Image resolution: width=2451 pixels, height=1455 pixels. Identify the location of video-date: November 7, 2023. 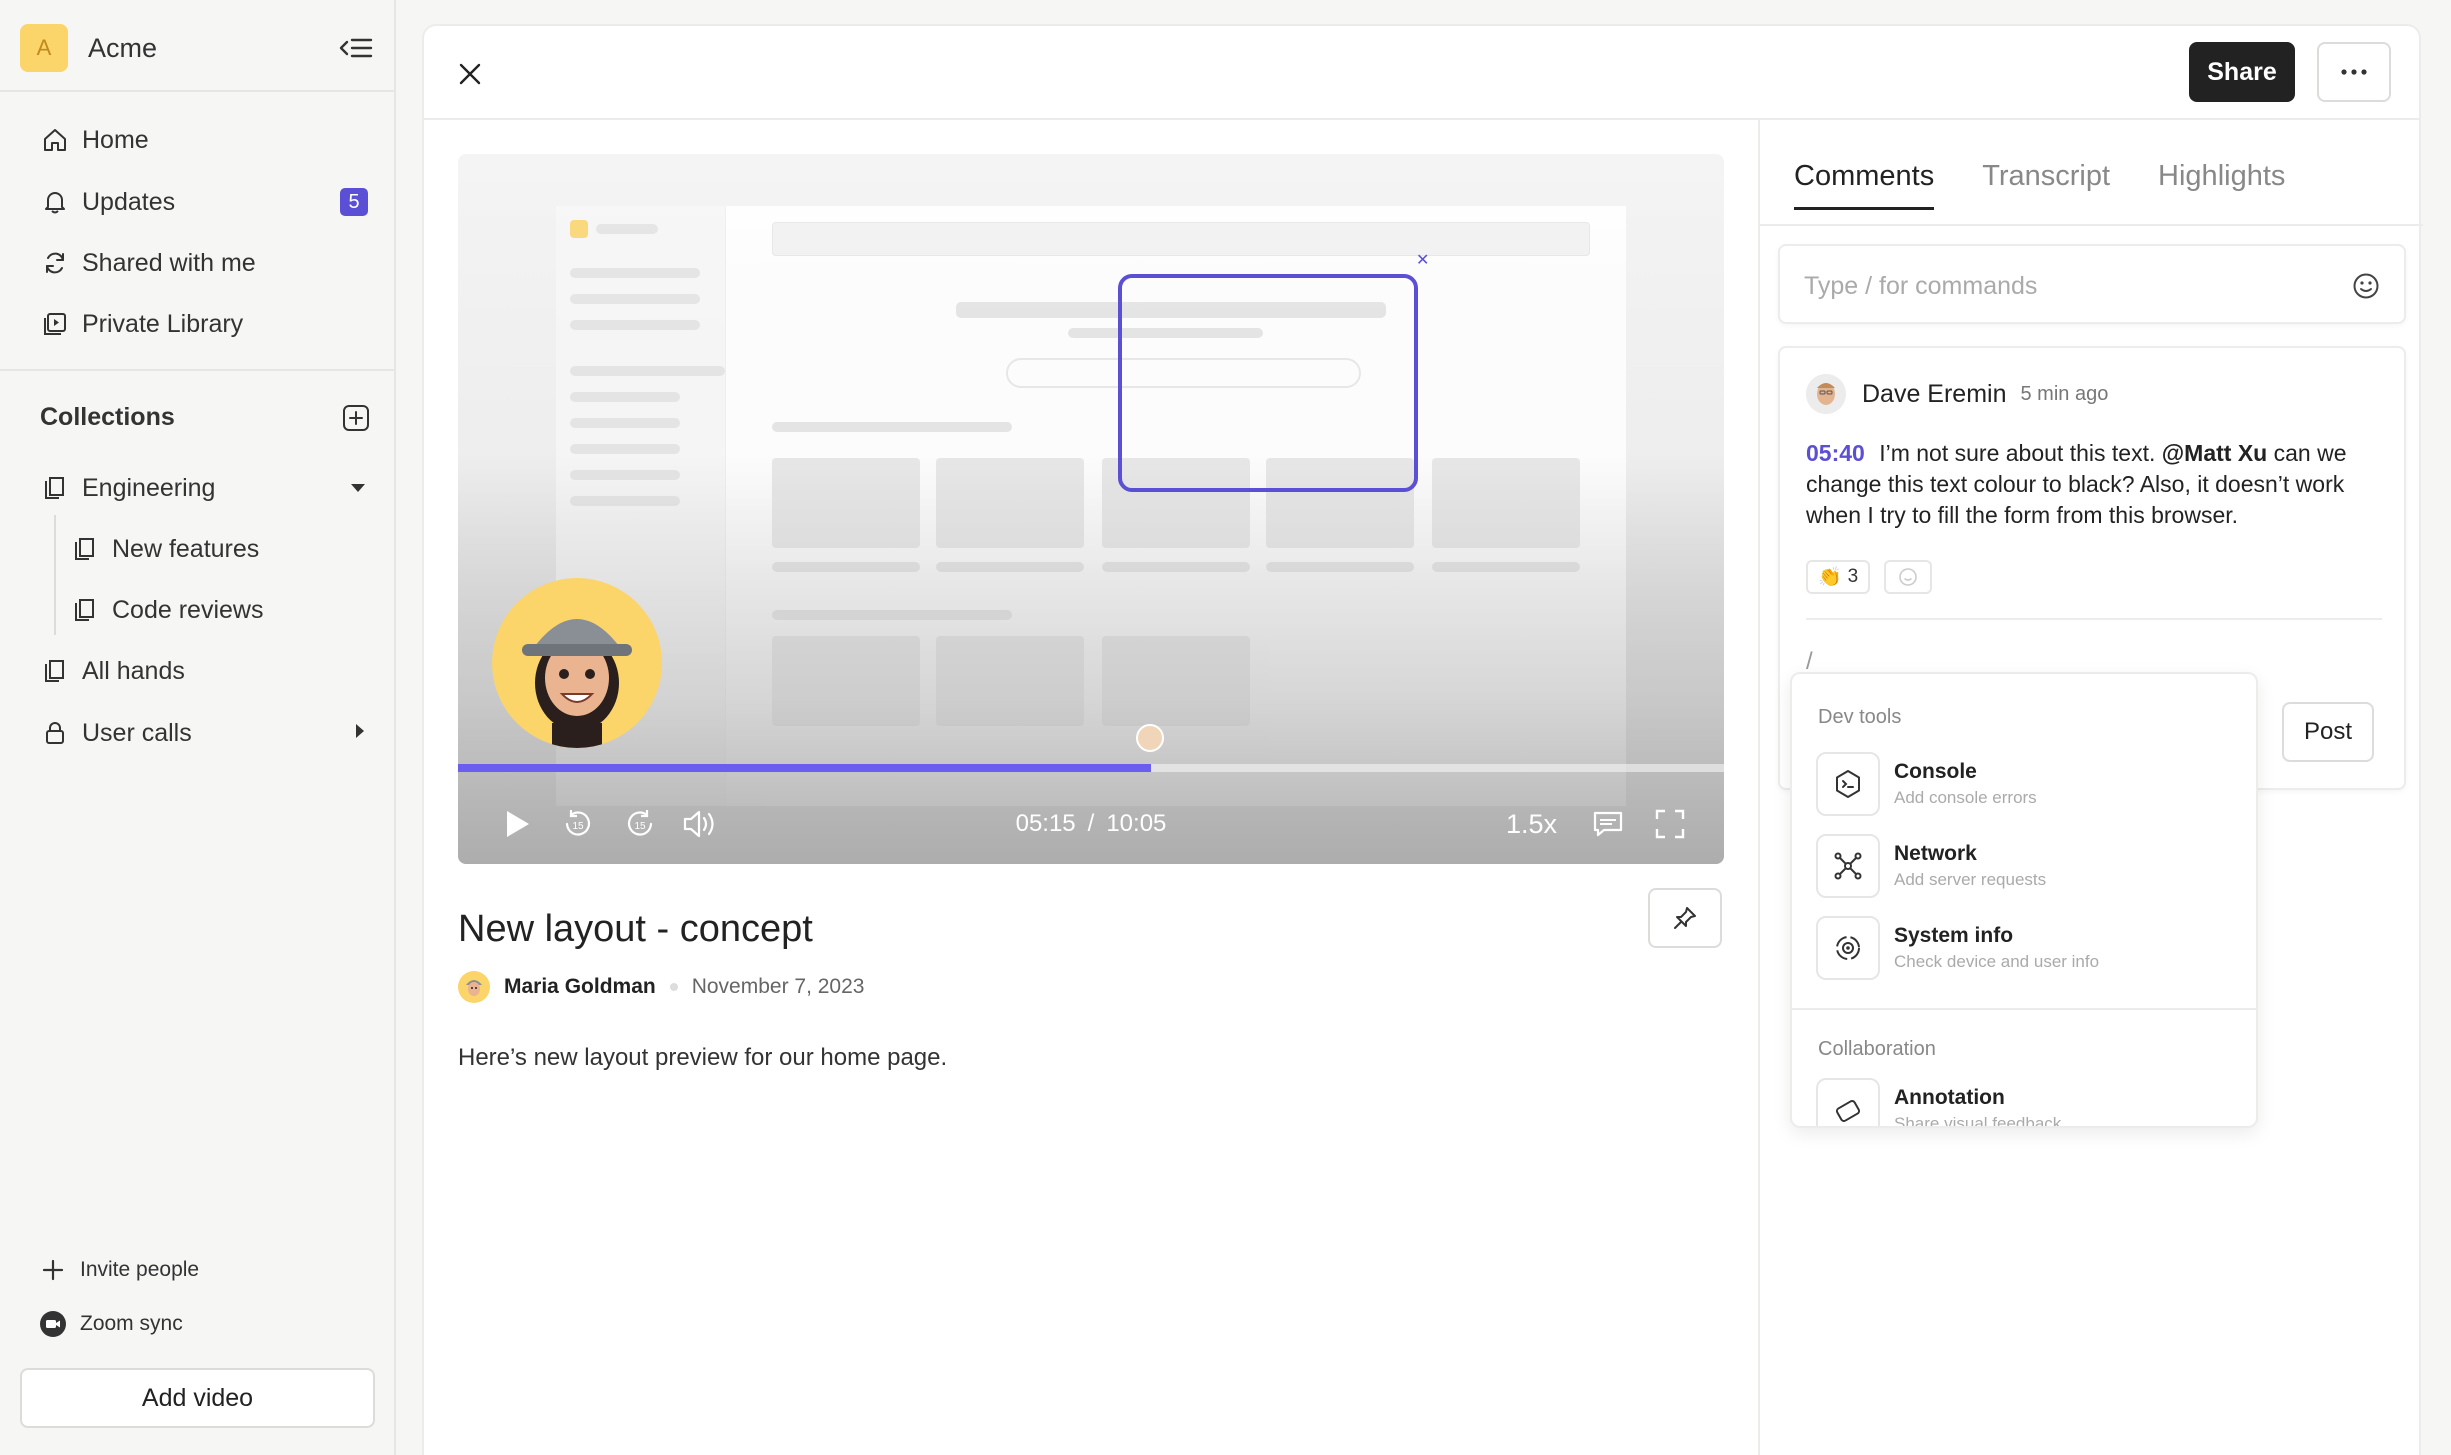
(778, 986).